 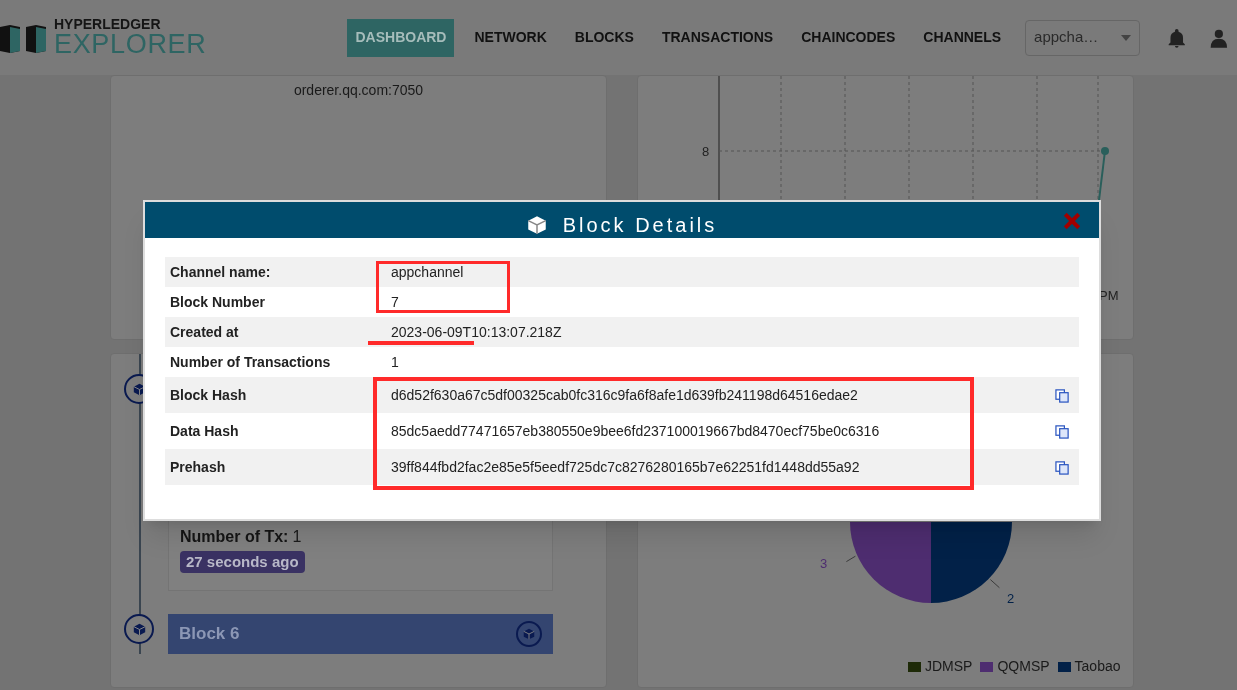 I want to click on nav-tab: NETWORK, so click(x=510, y=37).